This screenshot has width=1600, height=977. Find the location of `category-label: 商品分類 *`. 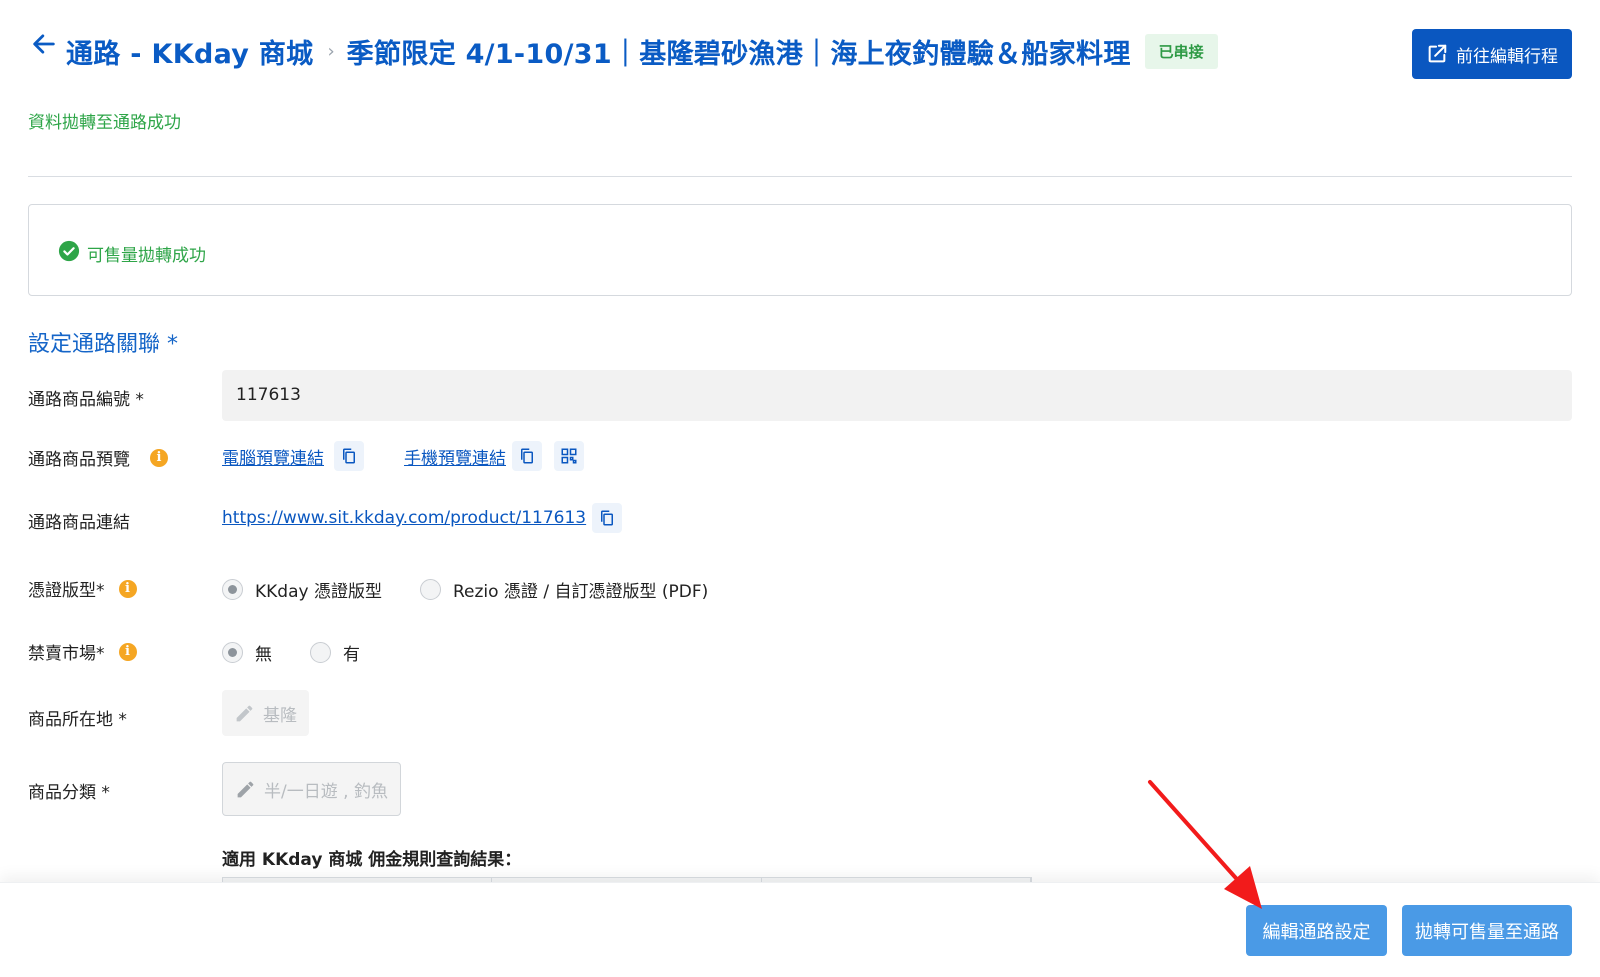

category-label: 商品分類 * is located at coordinates (69, 793).